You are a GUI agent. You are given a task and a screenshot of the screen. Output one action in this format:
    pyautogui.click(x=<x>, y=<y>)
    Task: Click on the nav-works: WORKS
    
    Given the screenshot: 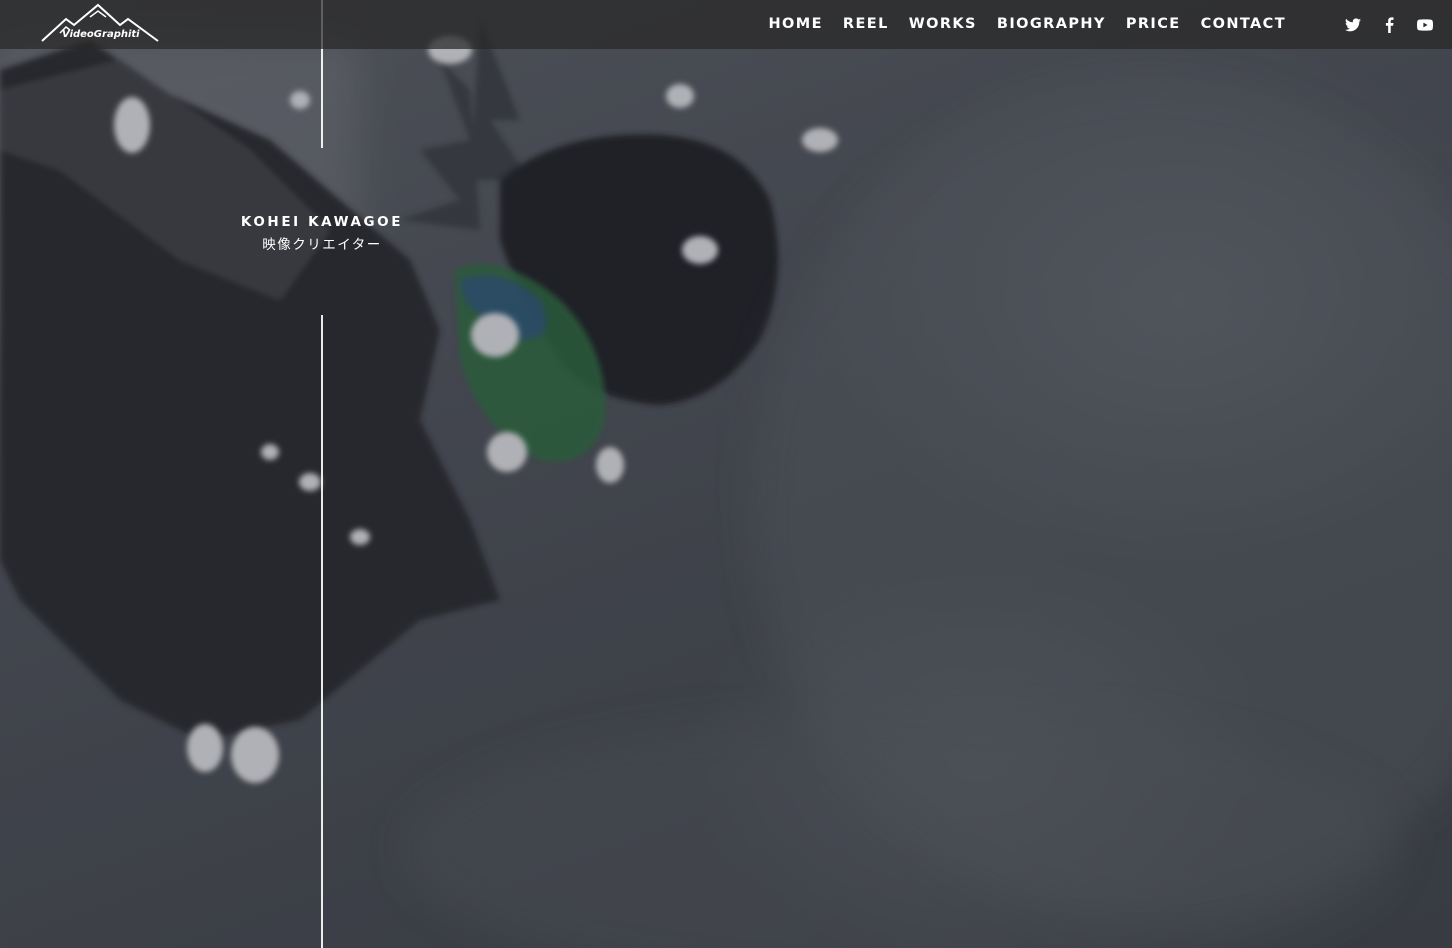 What is the action you would take?
    pyautogui.click(x=943, y=24)
    